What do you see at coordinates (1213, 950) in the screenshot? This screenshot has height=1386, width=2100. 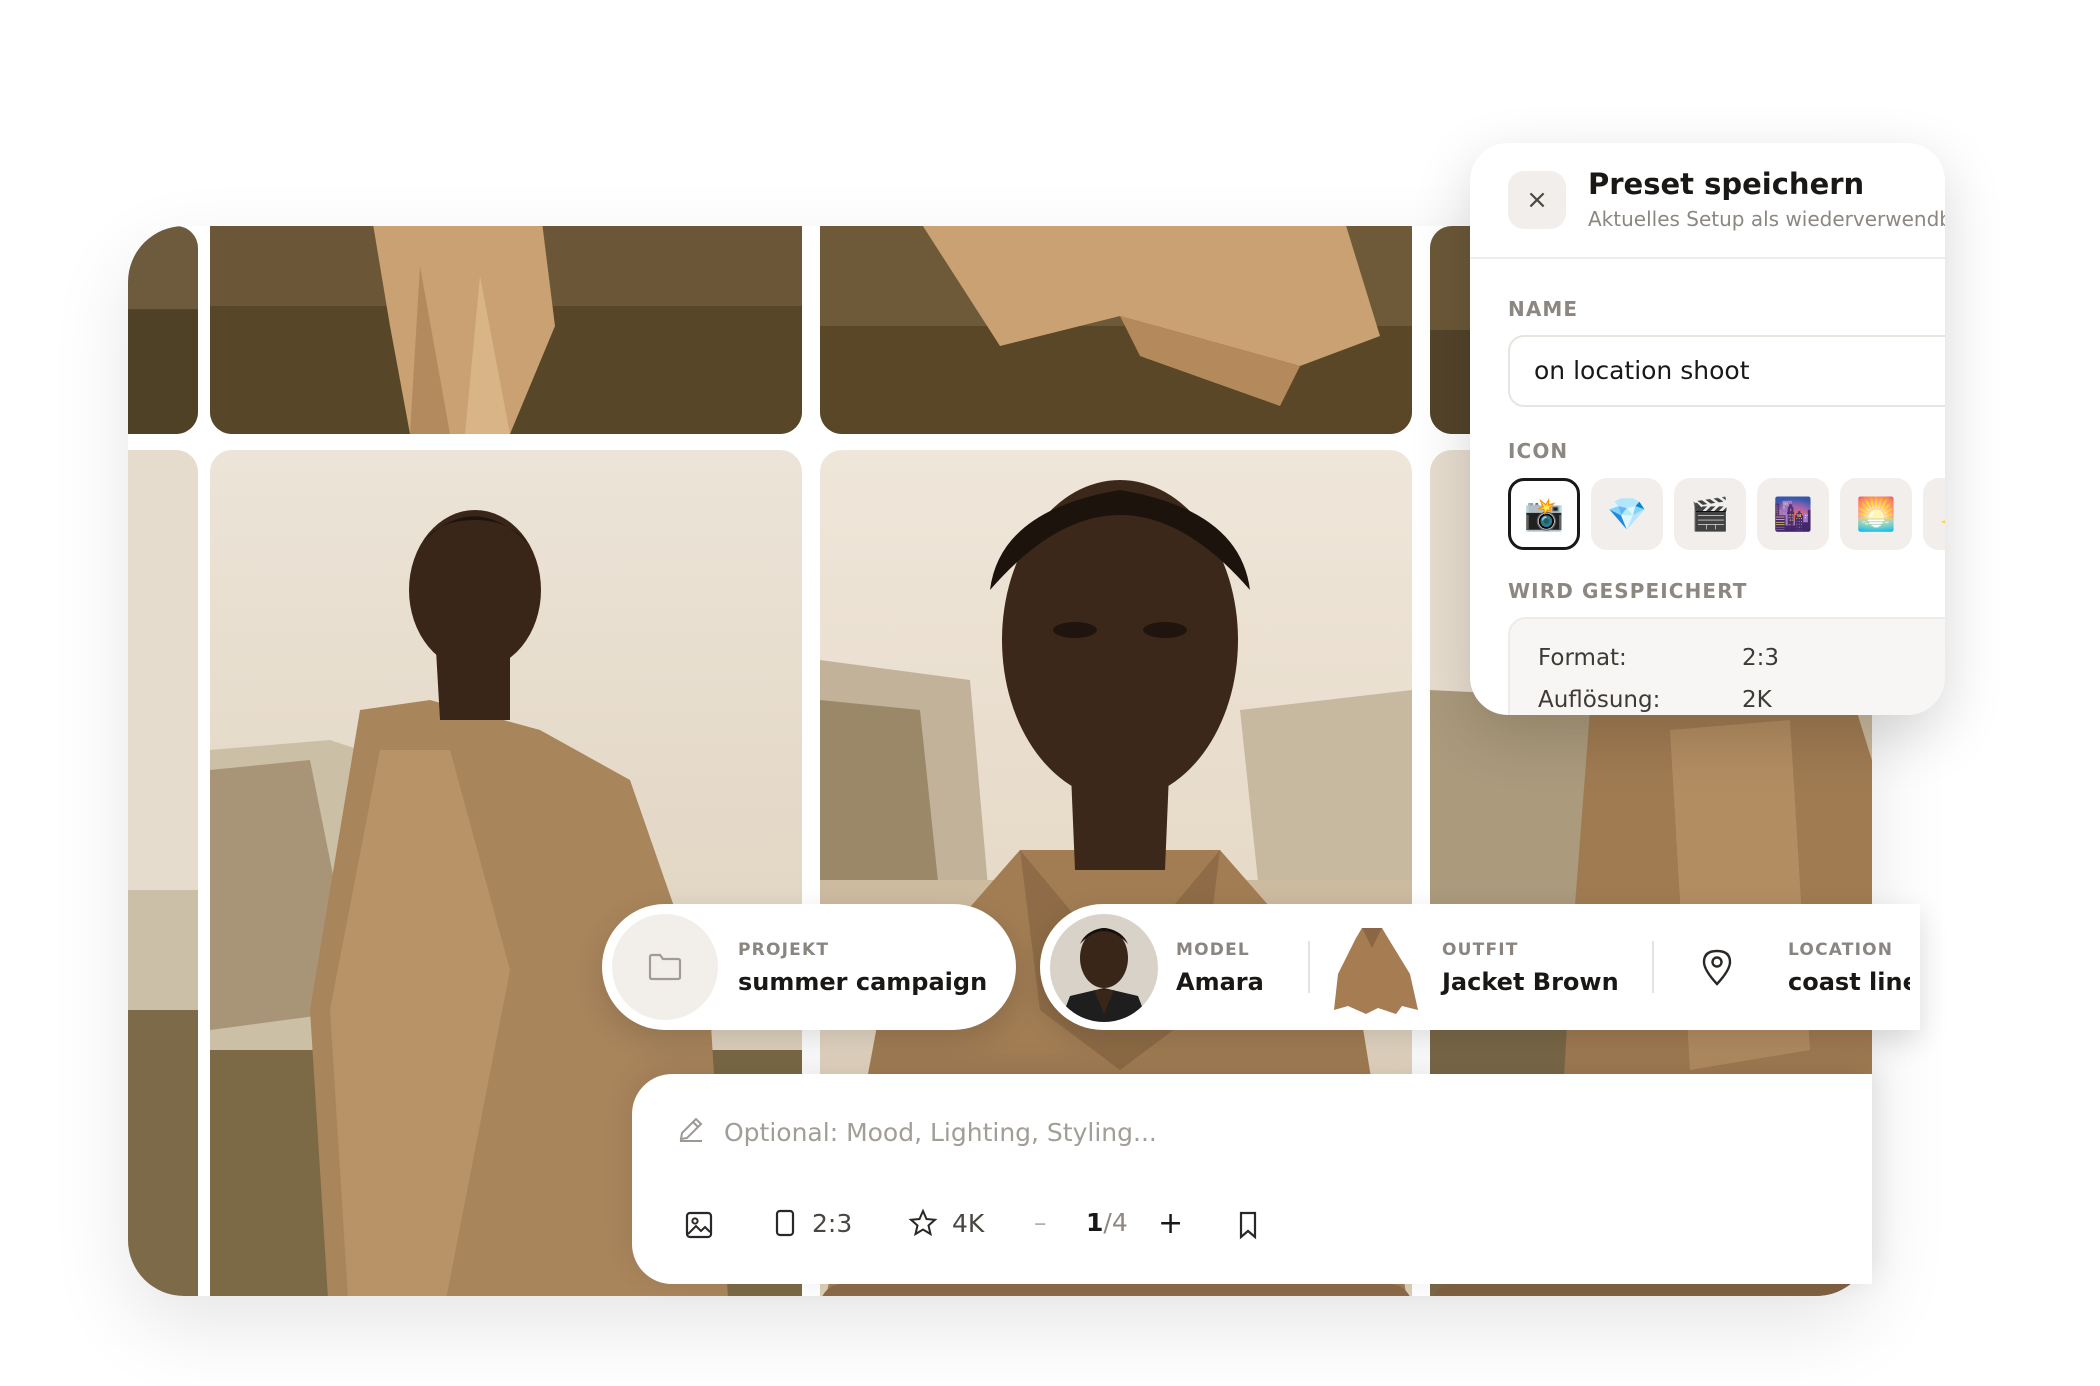 I see `model-label: MODEL` at bounding box center [1213, 950].